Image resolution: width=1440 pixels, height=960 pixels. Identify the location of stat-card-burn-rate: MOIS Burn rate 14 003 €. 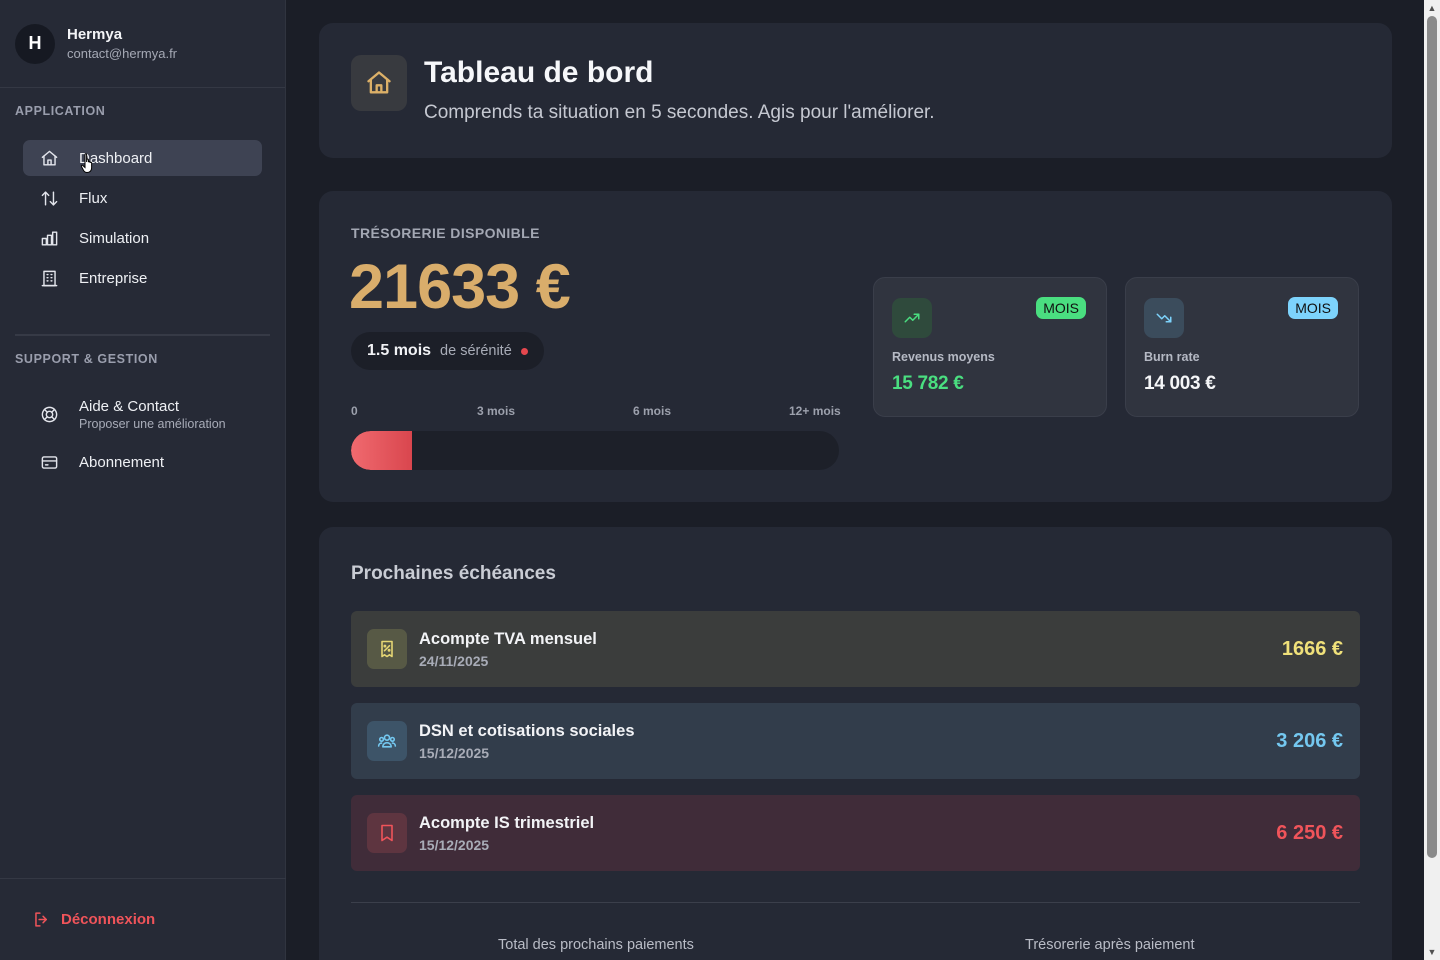
(1242, 347).